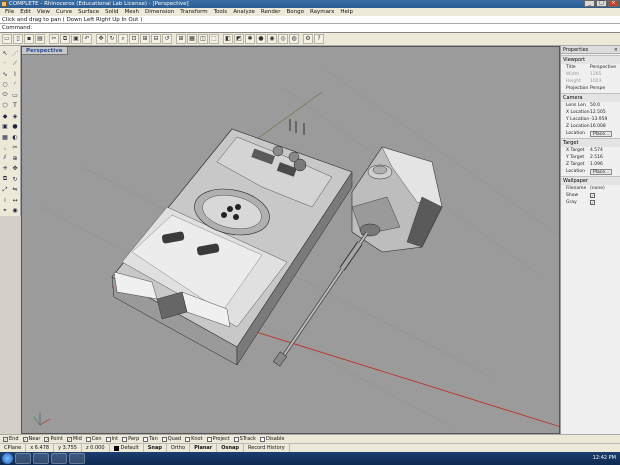 The image size is (620, 465). What do you see at coordinates (261, 39) in the screenshot?
I see `shade-icon: ●` at bounding box center [261, 39].